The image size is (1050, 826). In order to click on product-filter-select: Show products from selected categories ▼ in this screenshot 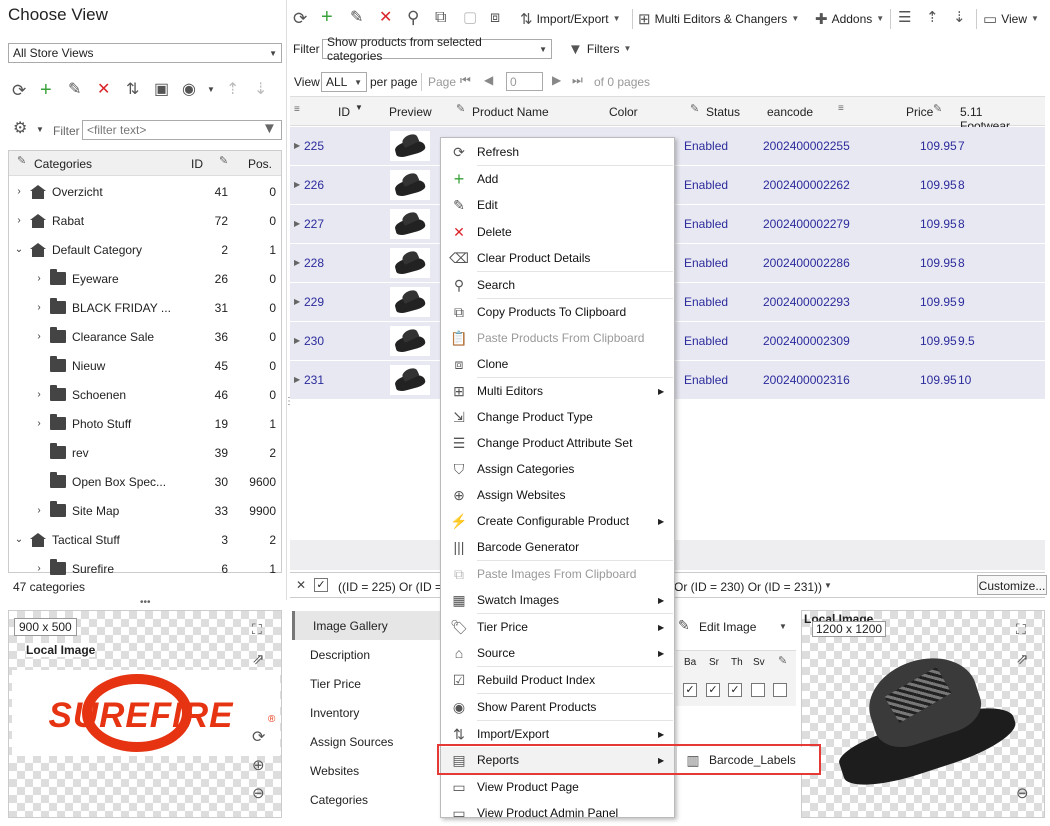, I will do `click(437, 49)`.